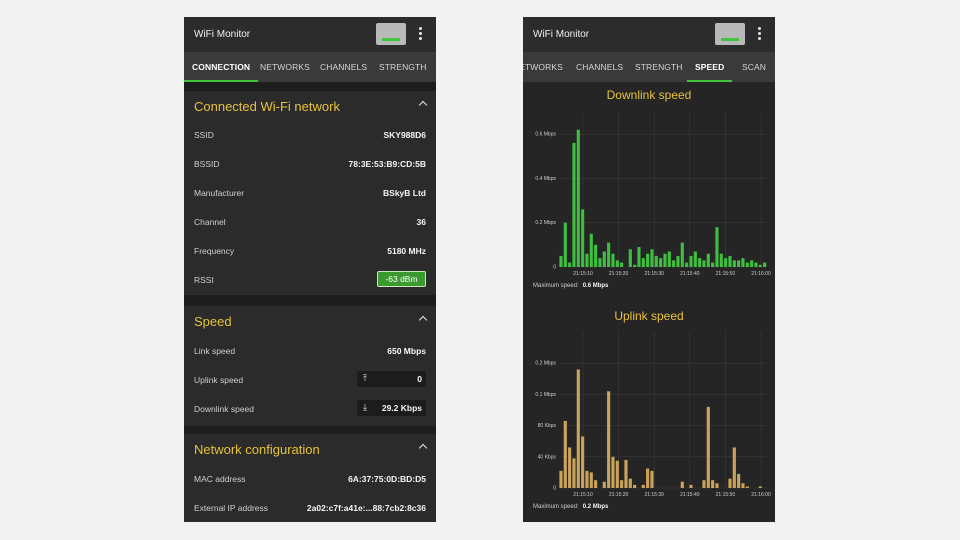 The image size is (960, 540). I want to click on rssi-badge: -63 dBm, so click(401, 279).